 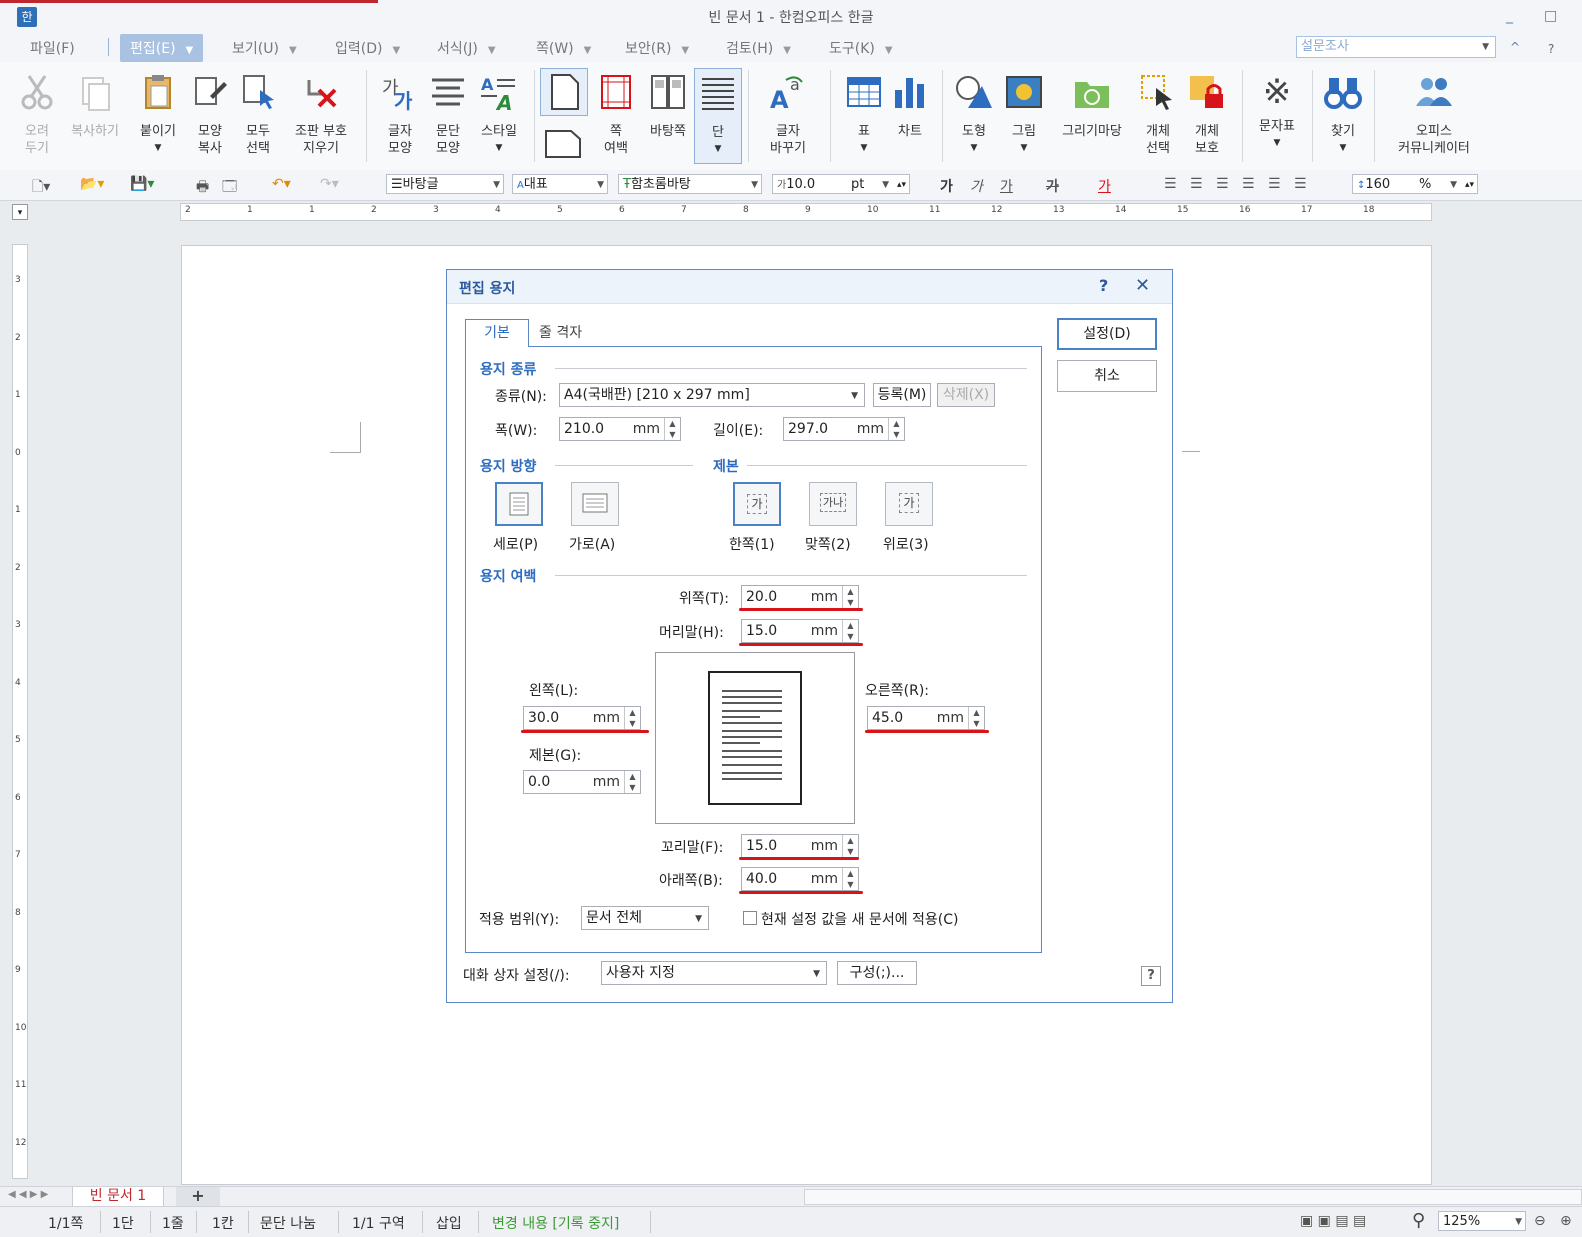 What do you see at coordinates (841, 184) in the screenshot?
I see `font-size-input: 가10.0 pt ▼ ▴▾` at bounding box center [841, 184].